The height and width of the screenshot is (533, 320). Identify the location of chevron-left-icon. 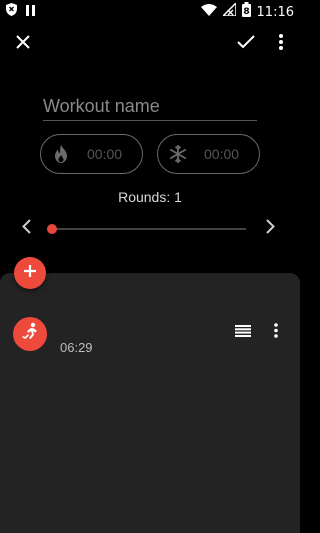
(26, 229).